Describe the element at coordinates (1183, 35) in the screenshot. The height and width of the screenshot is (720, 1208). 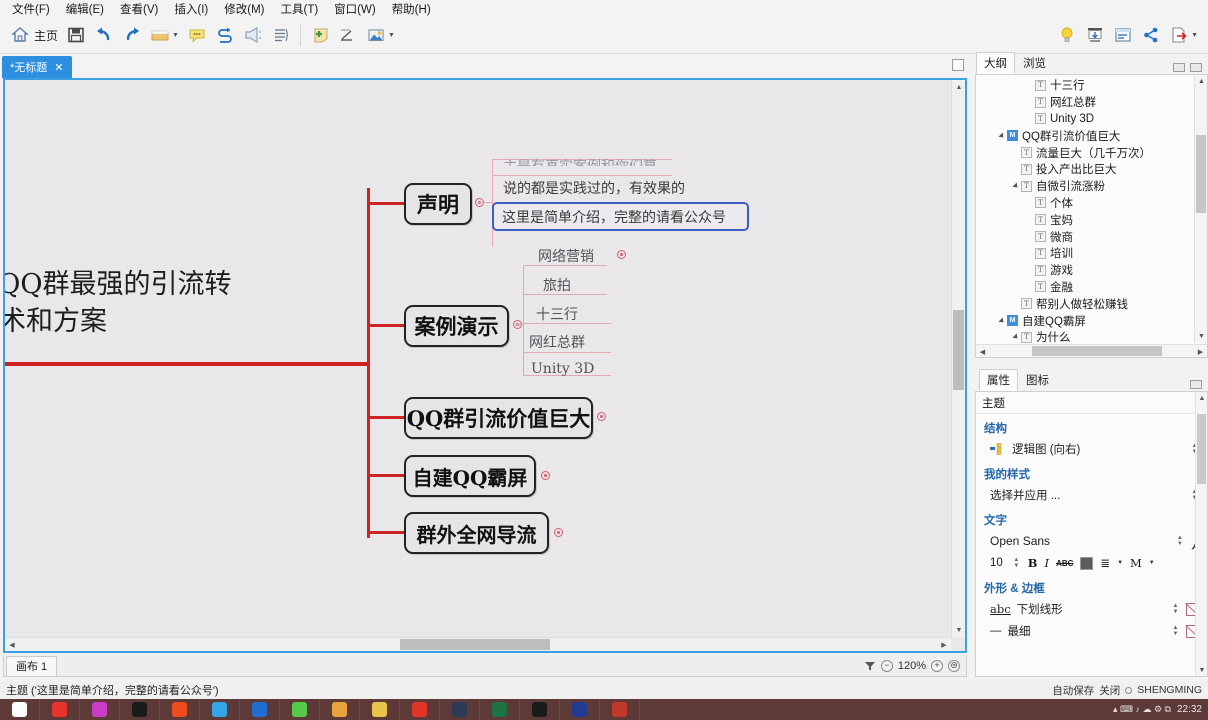
I see `export-button: ▼` at that location.